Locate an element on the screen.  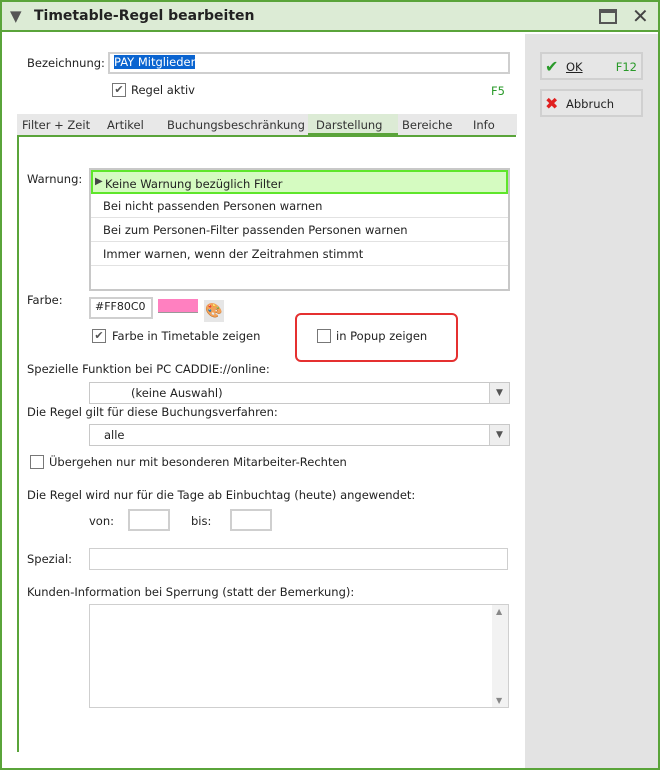
ok-button: ✔ OK F12 is located at coordinates (591, 66).